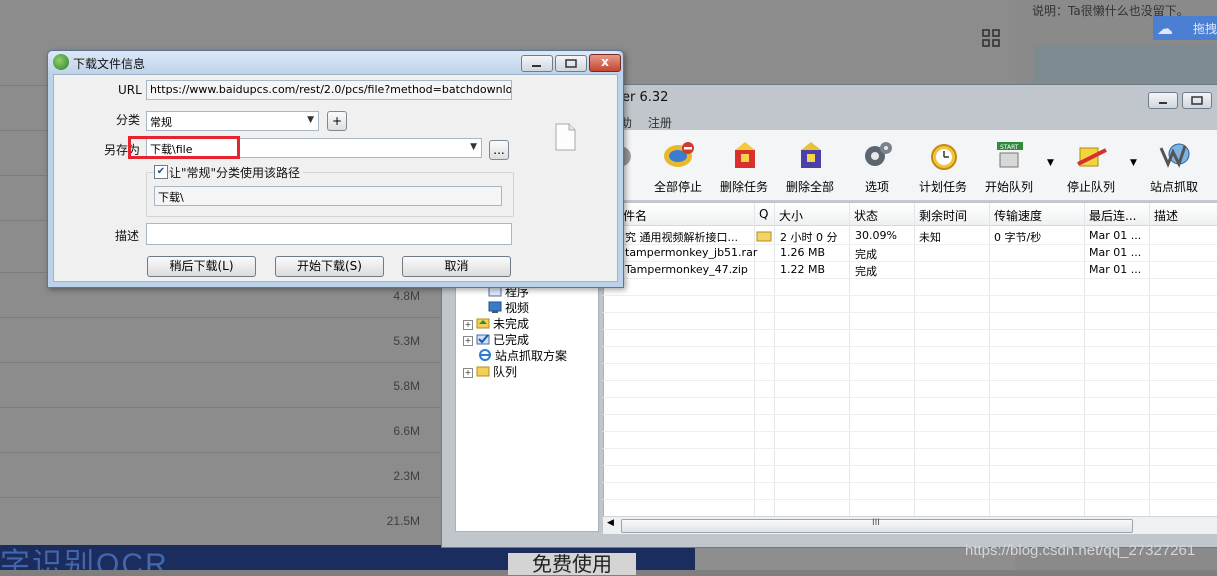  I want to click on tree-item-site-grabber: 站点抓取方案, so click(522, 355).